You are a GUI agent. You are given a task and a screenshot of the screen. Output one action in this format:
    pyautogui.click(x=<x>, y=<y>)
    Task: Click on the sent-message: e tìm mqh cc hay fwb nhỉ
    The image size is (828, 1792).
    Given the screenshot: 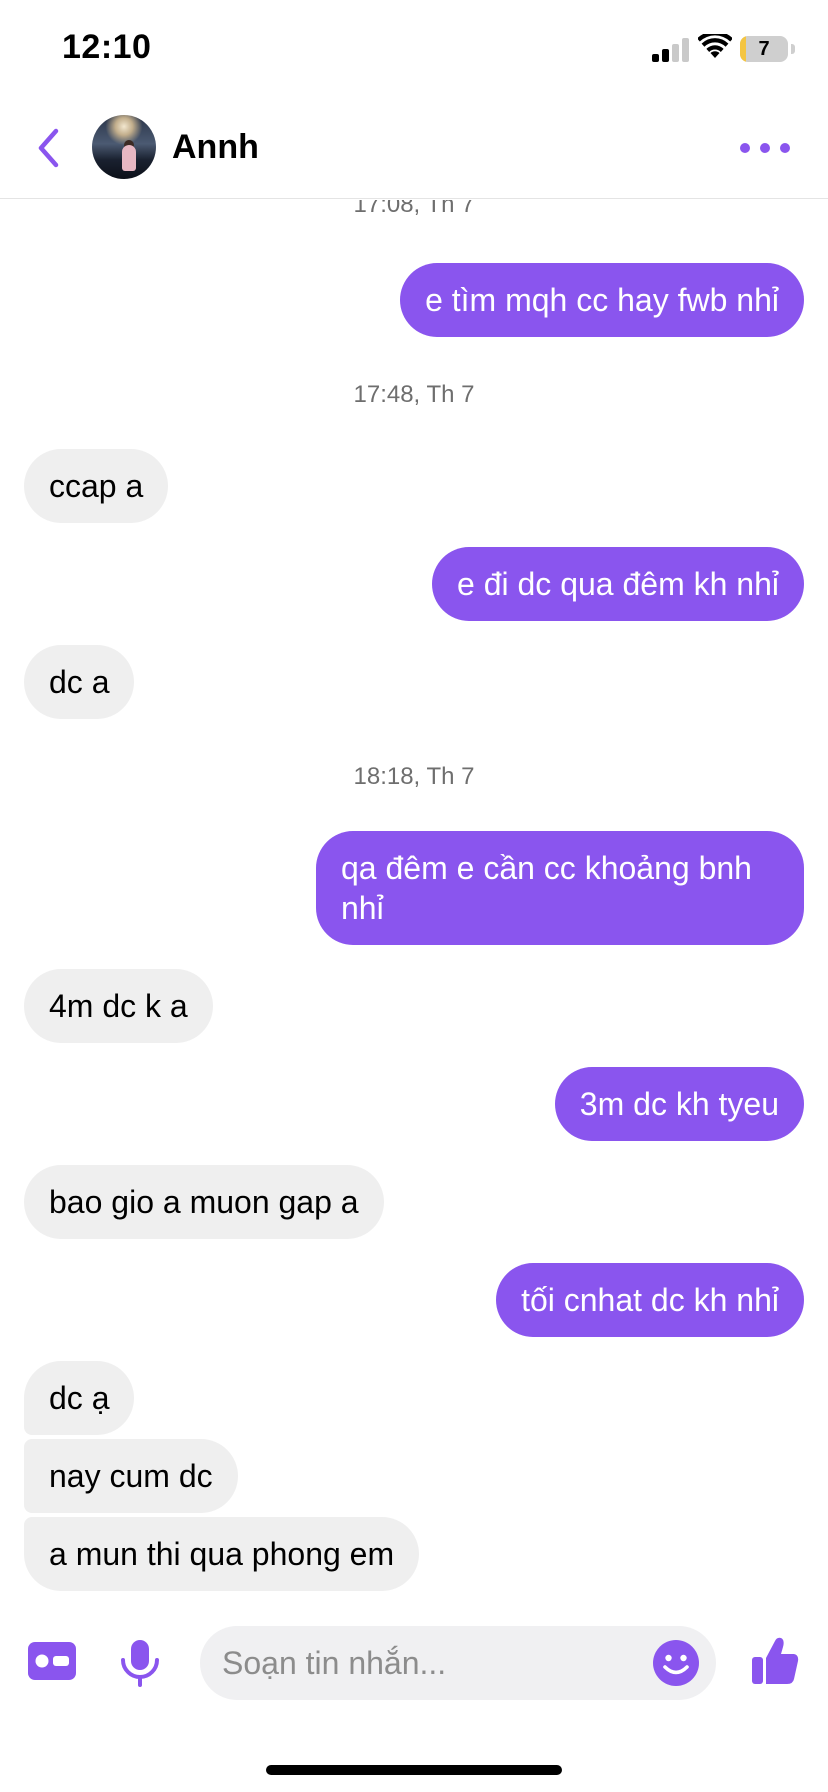 What is the action you would take?
    pyautogui.click(x=602, y=300)
    